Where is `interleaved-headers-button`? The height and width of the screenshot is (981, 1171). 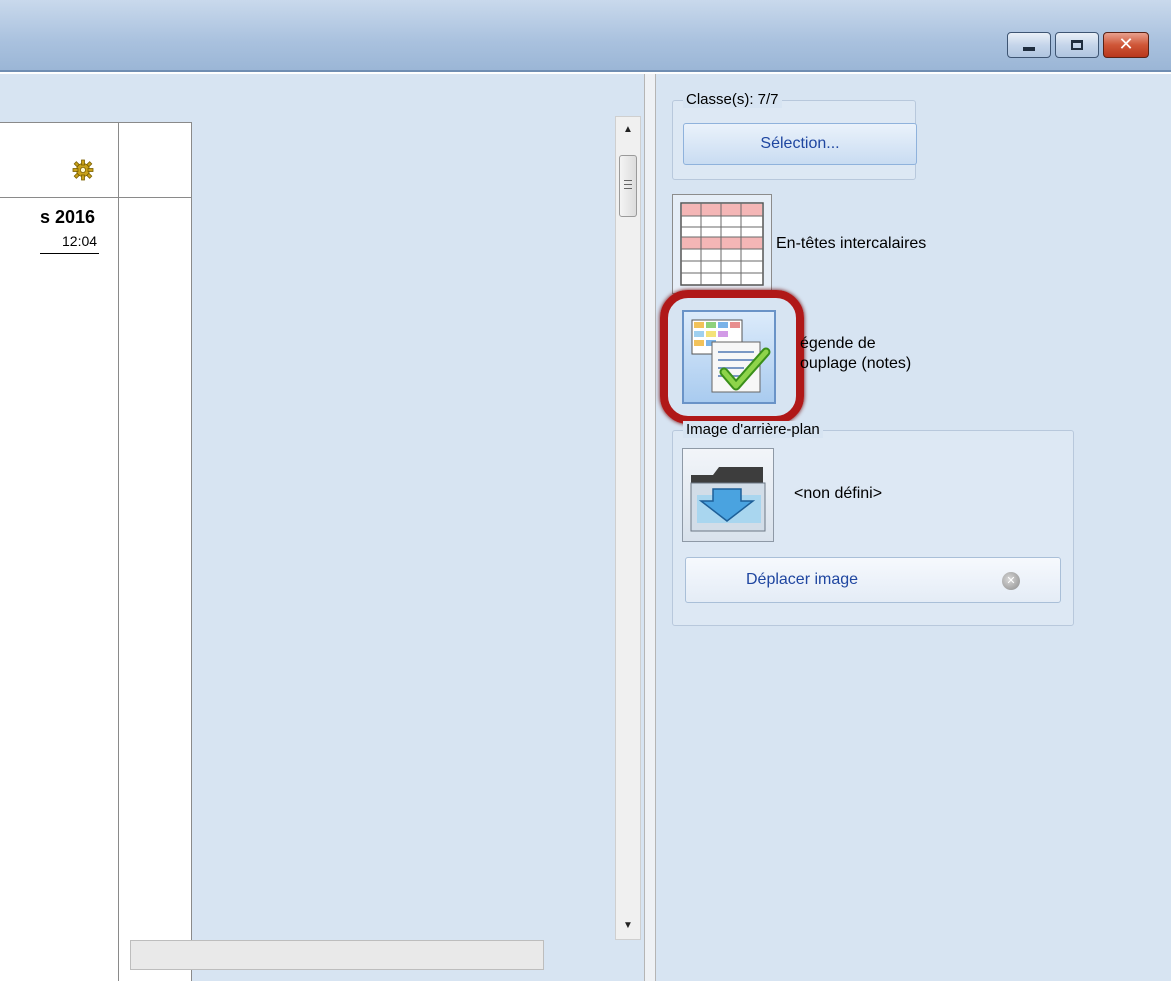 interleaved-headers-button is located at coordinates (722, 244).